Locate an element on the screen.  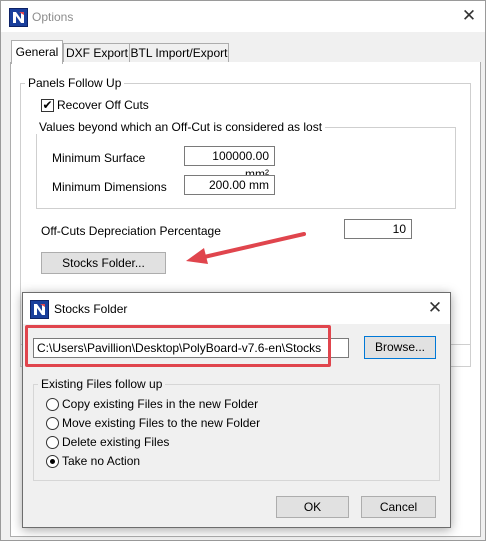
recover-off-cuts-label: Recover Off Cuts is located at coordinates (103, 105).